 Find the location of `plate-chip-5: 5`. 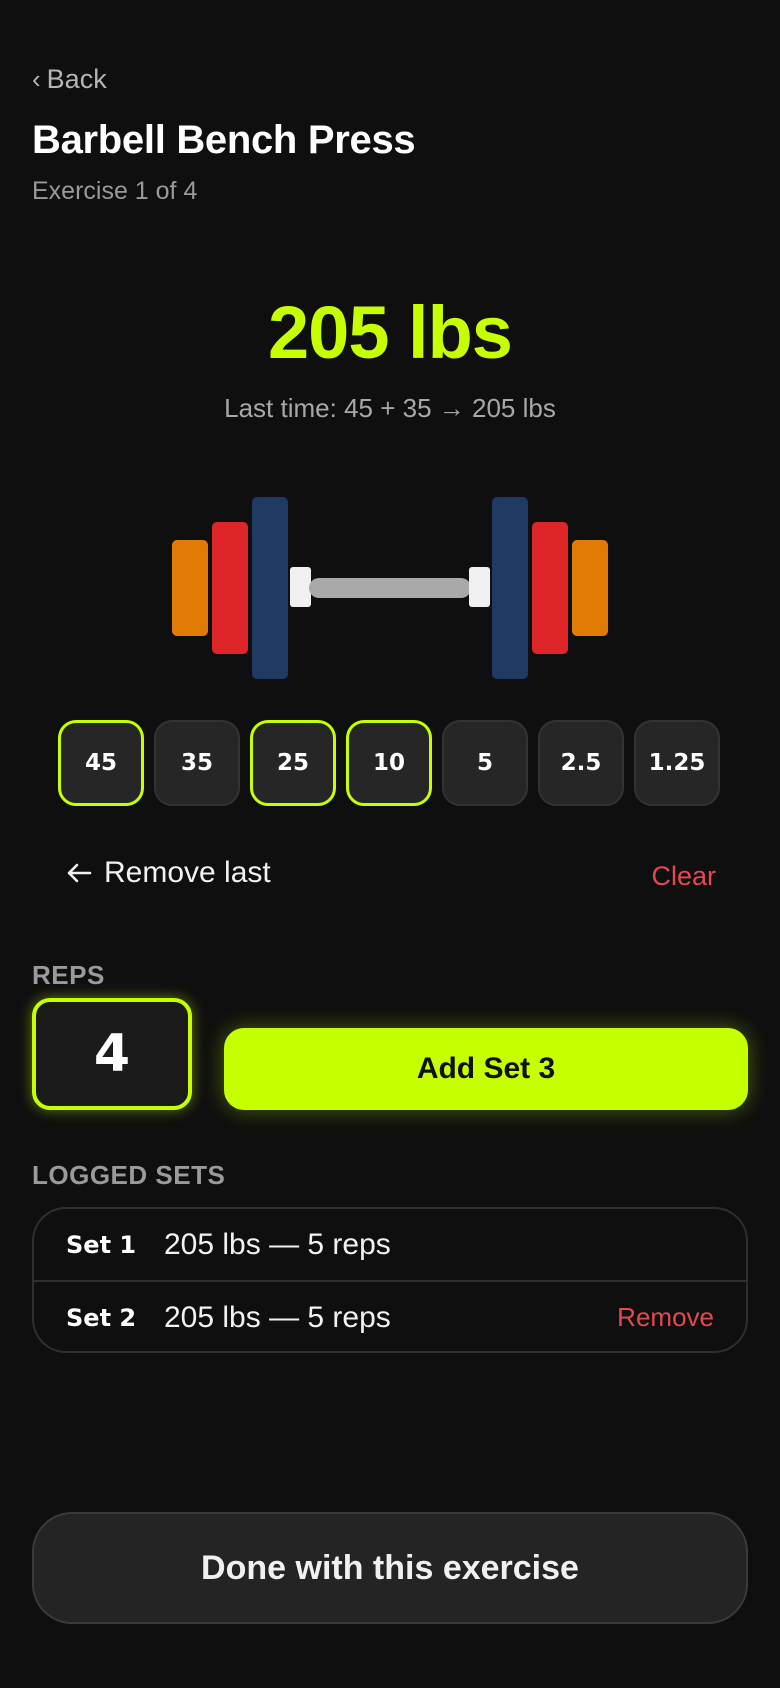

plate-chip-5: 5 is located at coordinates (485, 763).